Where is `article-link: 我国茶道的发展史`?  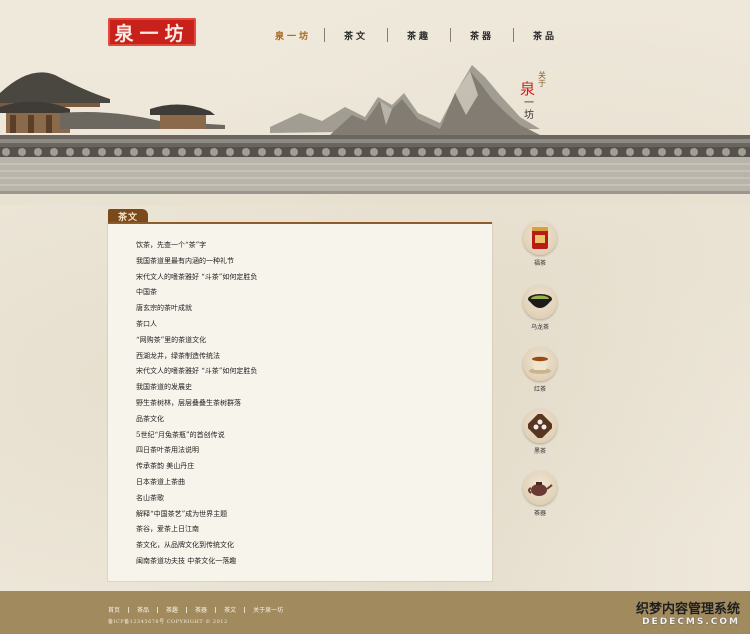
article-link: 我国茶道的发展史 is located at coordinates (306, 388).